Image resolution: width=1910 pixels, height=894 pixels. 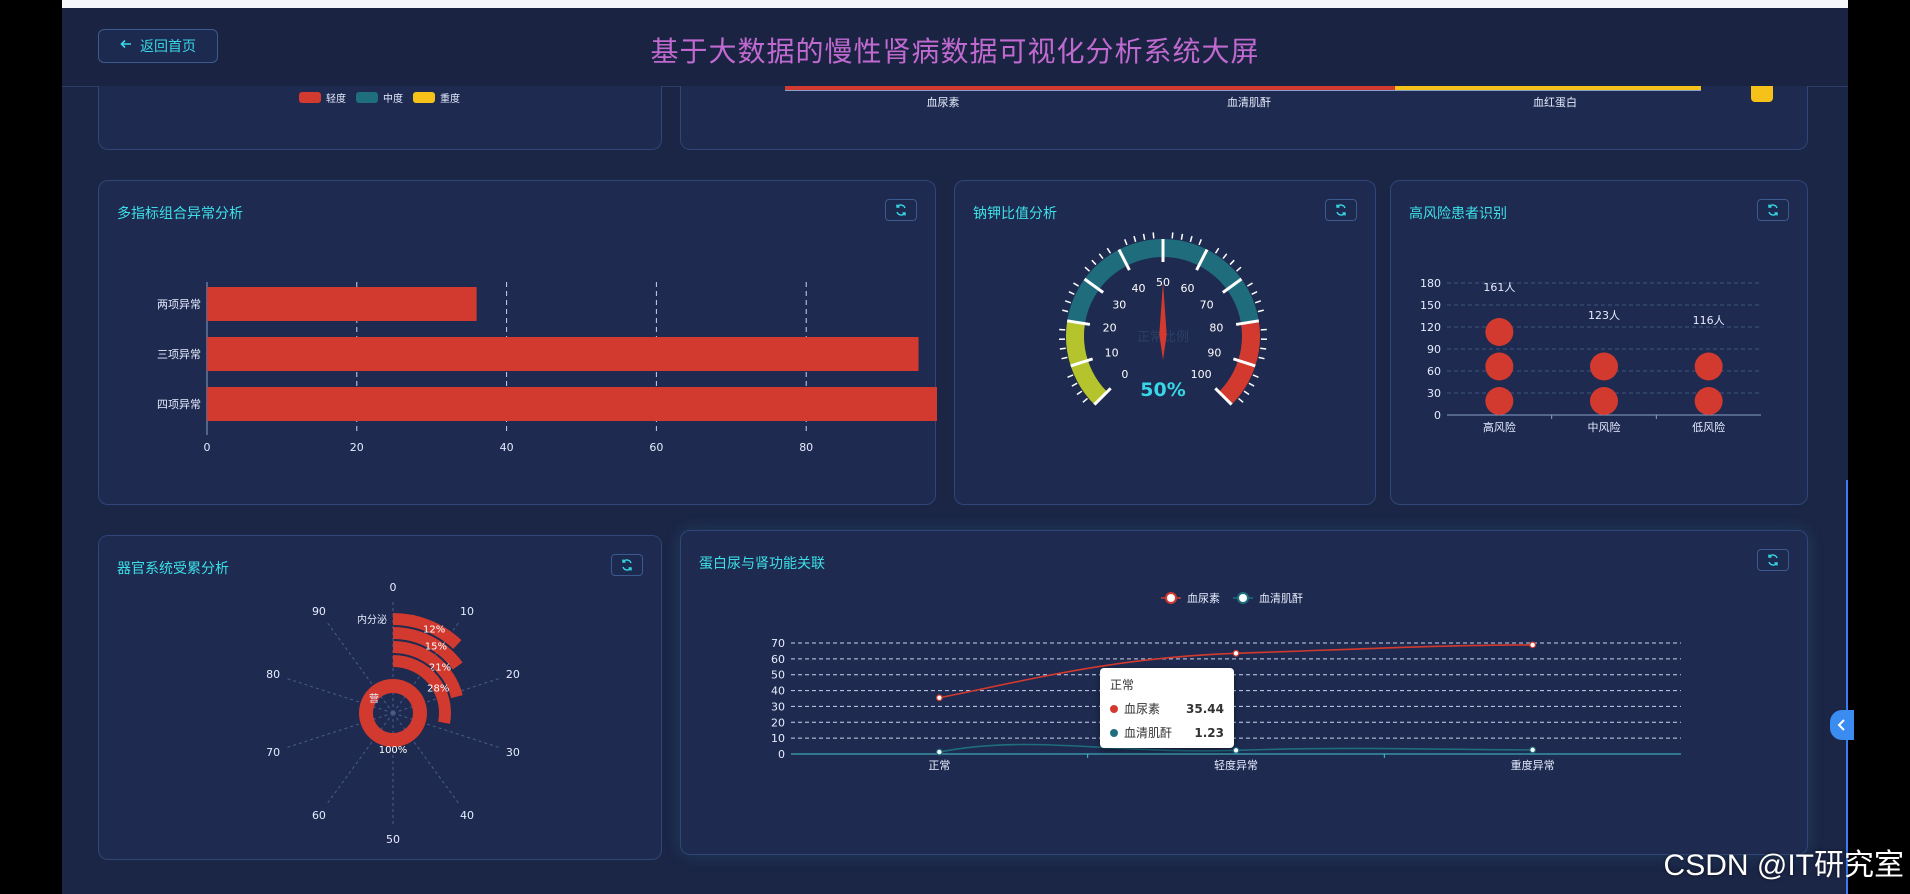 I want to click on x-tick-label: 60, so click(x=656, y=447).